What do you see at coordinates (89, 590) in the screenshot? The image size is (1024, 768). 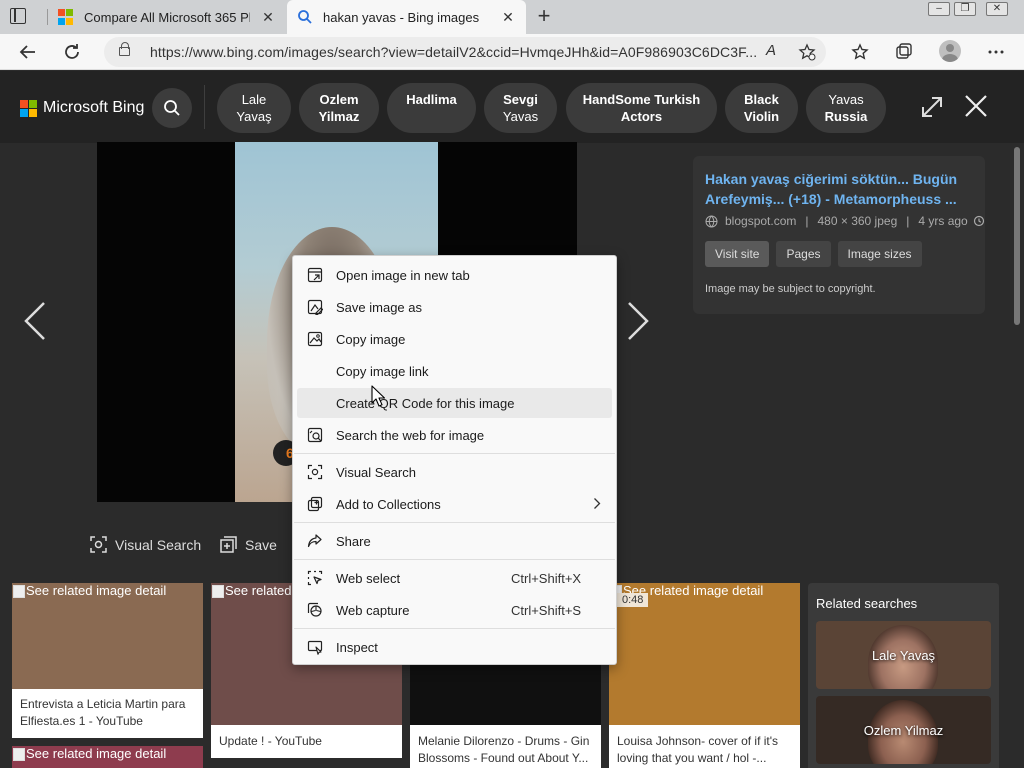 I see `related-alt-text: See related image detail` at bounding box center [89, 590].